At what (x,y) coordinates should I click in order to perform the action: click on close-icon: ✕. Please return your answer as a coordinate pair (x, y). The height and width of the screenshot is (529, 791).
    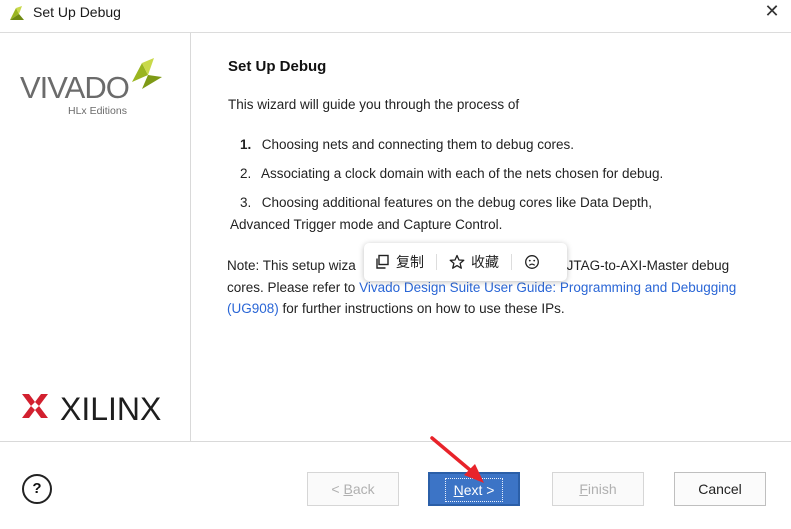
    Looking at the image, I should click on (772, 11).